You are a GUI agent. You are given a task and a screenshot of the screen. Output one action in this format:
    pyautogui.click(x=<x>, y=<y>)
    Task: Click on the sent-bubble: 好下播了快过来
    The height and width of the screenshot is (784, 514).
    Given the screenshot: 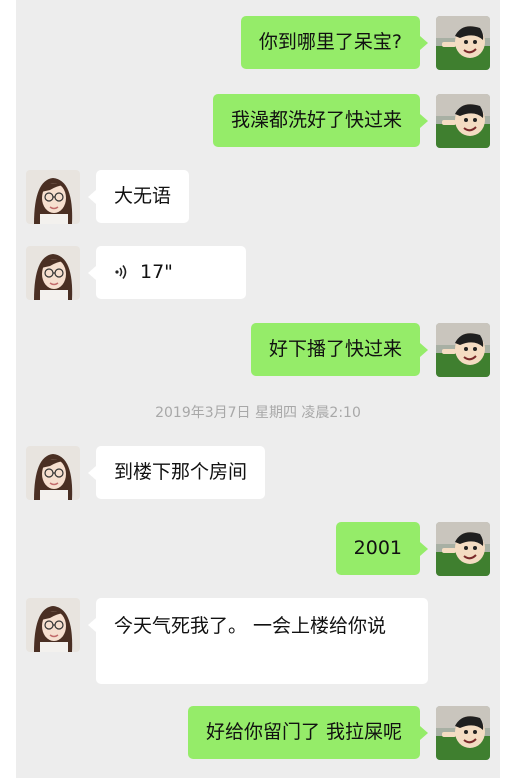 What is the action you would take?
    pyautogui.click(x=339, y=349)
    